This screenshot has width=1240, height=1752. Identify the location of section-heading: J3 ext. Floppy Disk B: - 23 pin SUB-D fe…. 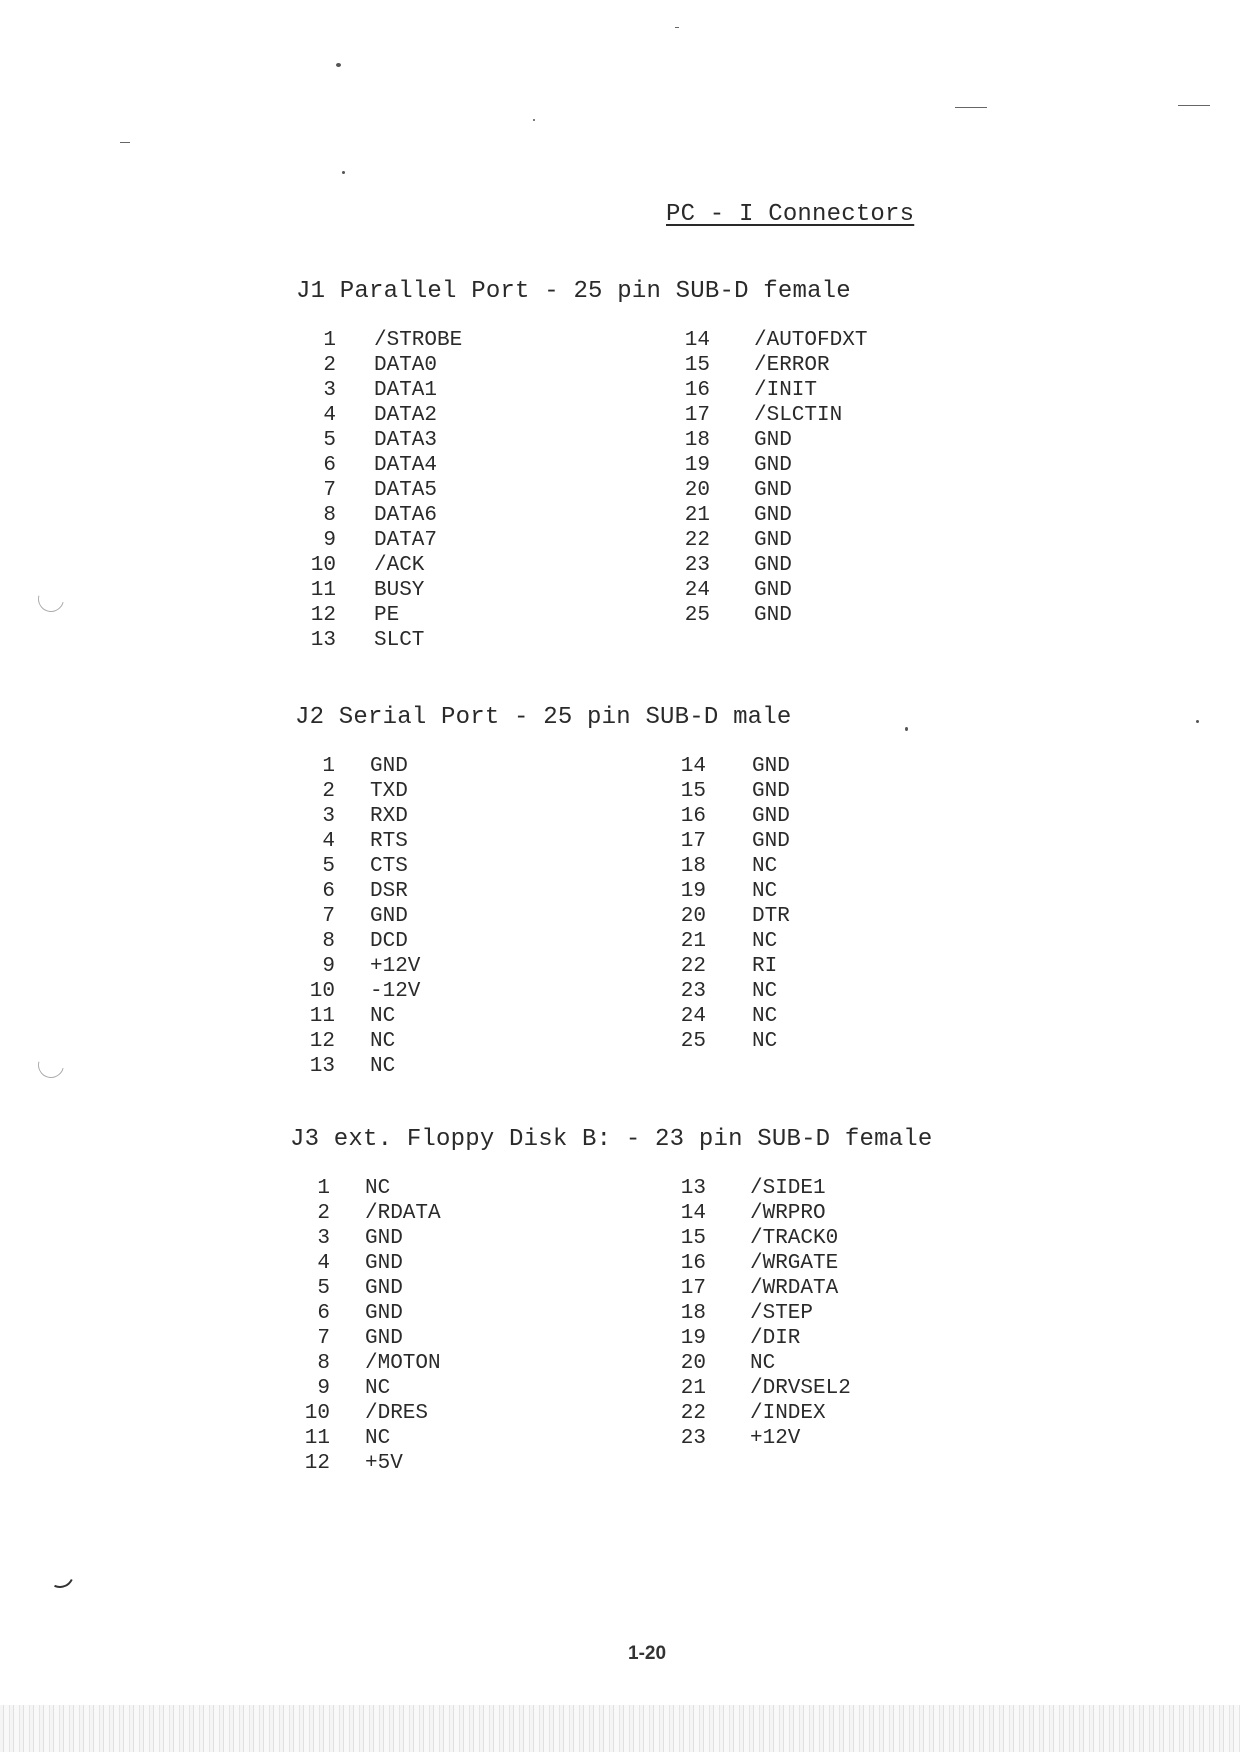
(611, 1139).